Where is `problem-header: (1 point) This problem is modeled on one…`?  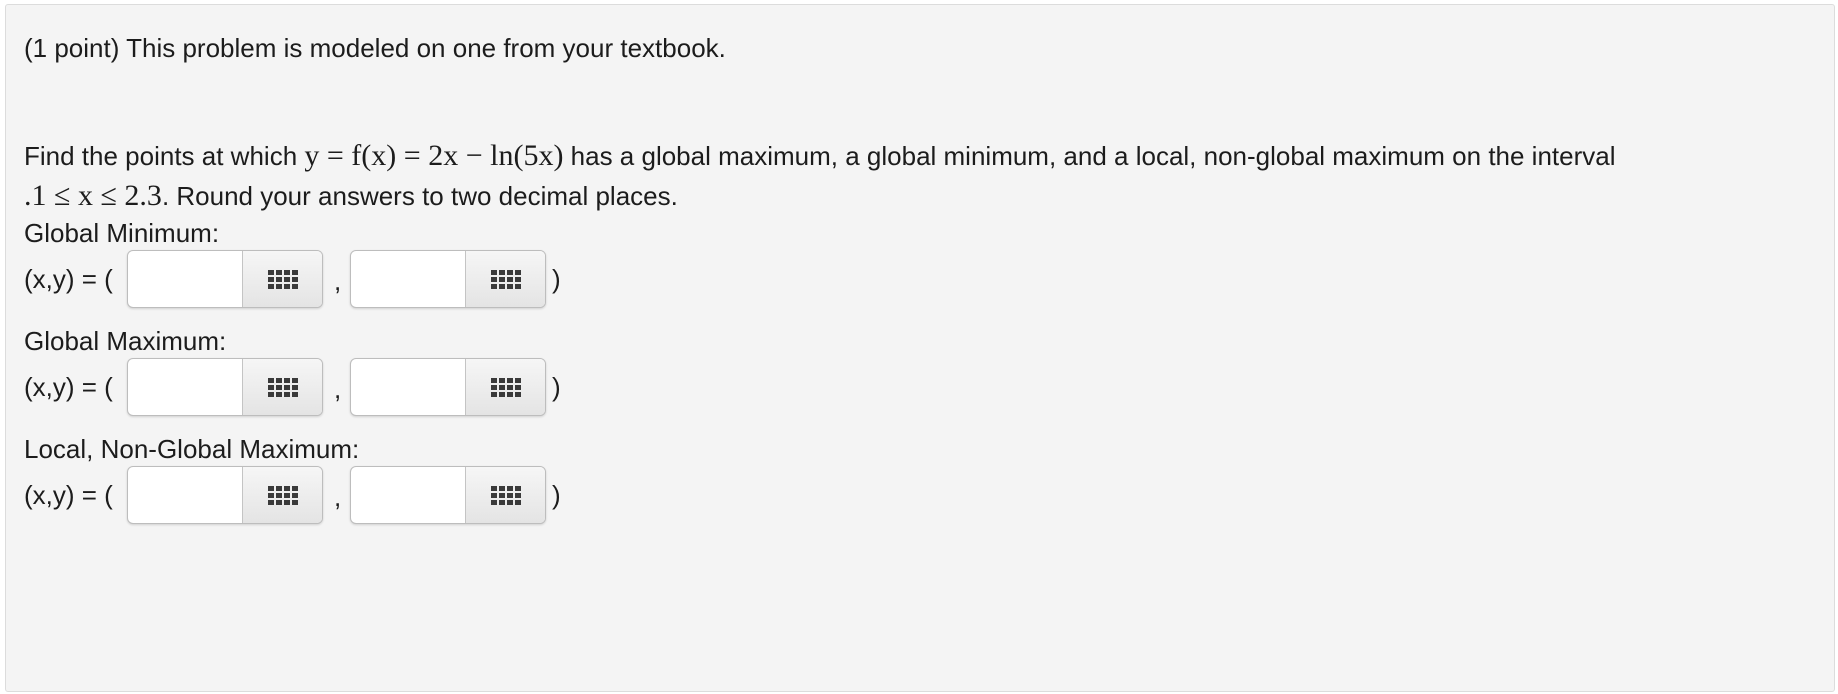
problem-header: (1 point) This problem is modeled on one… is located at coordinates (375, 48).